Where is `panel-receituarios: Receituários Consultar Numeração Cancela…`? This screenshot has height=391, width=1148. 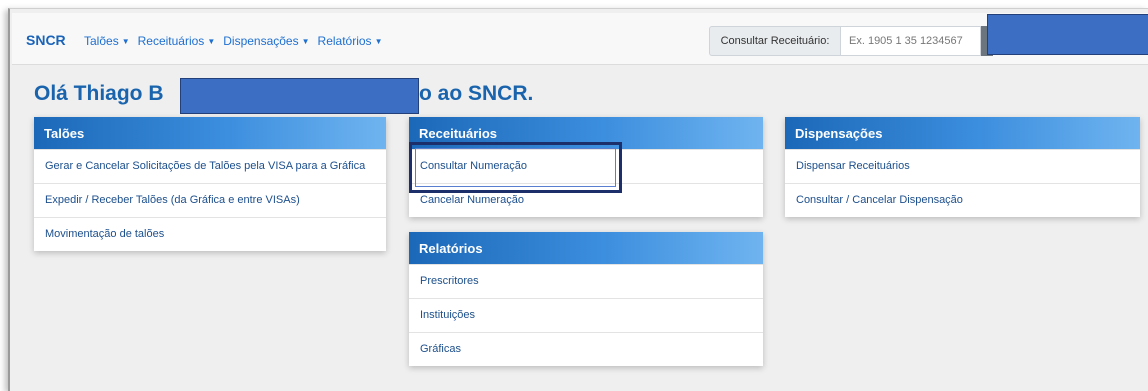 panel-receituarios: Receituários Consultar Numeração Cancela… is located at coordinates (586, 167).